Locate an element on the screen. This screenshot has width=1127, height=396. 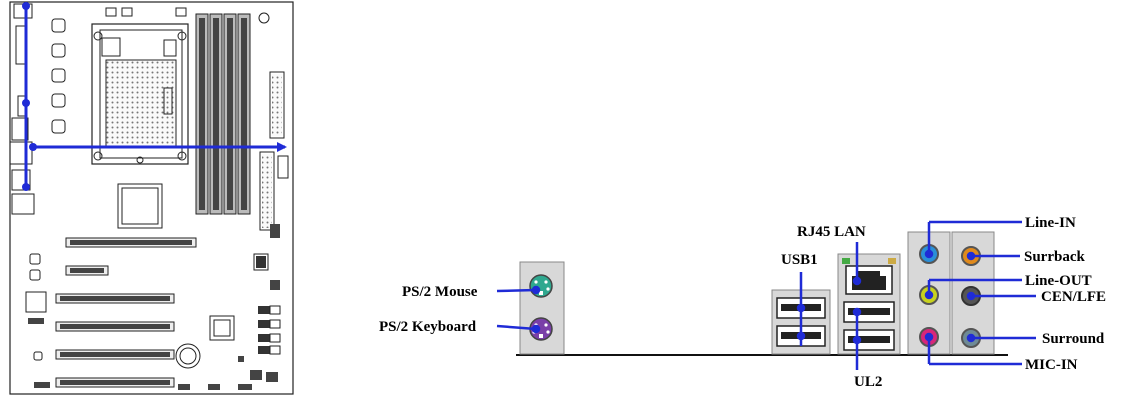
label-line-out: Line-OUT is located at coordinates (1058, 281).